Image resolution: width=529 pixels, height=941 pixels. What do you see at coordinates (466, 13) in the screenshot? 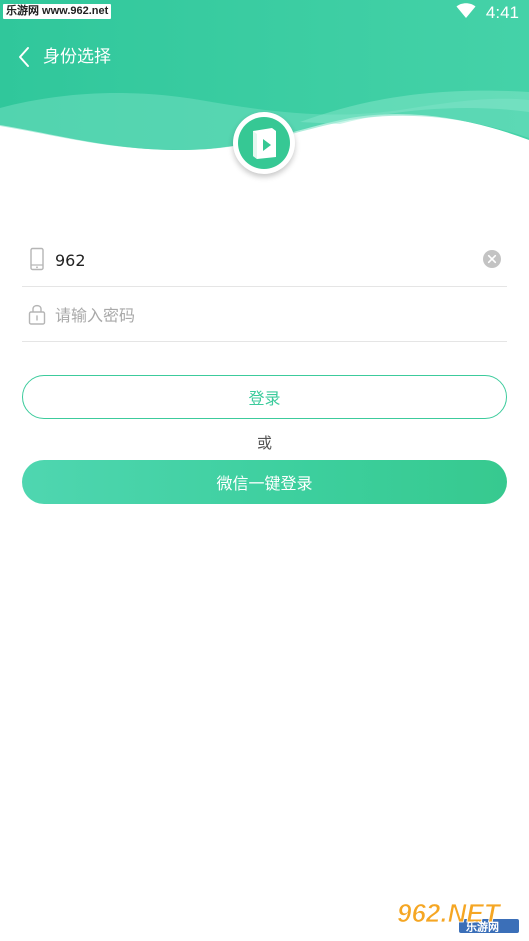
I see `wifi-icon` at bounding box center [466, 13].